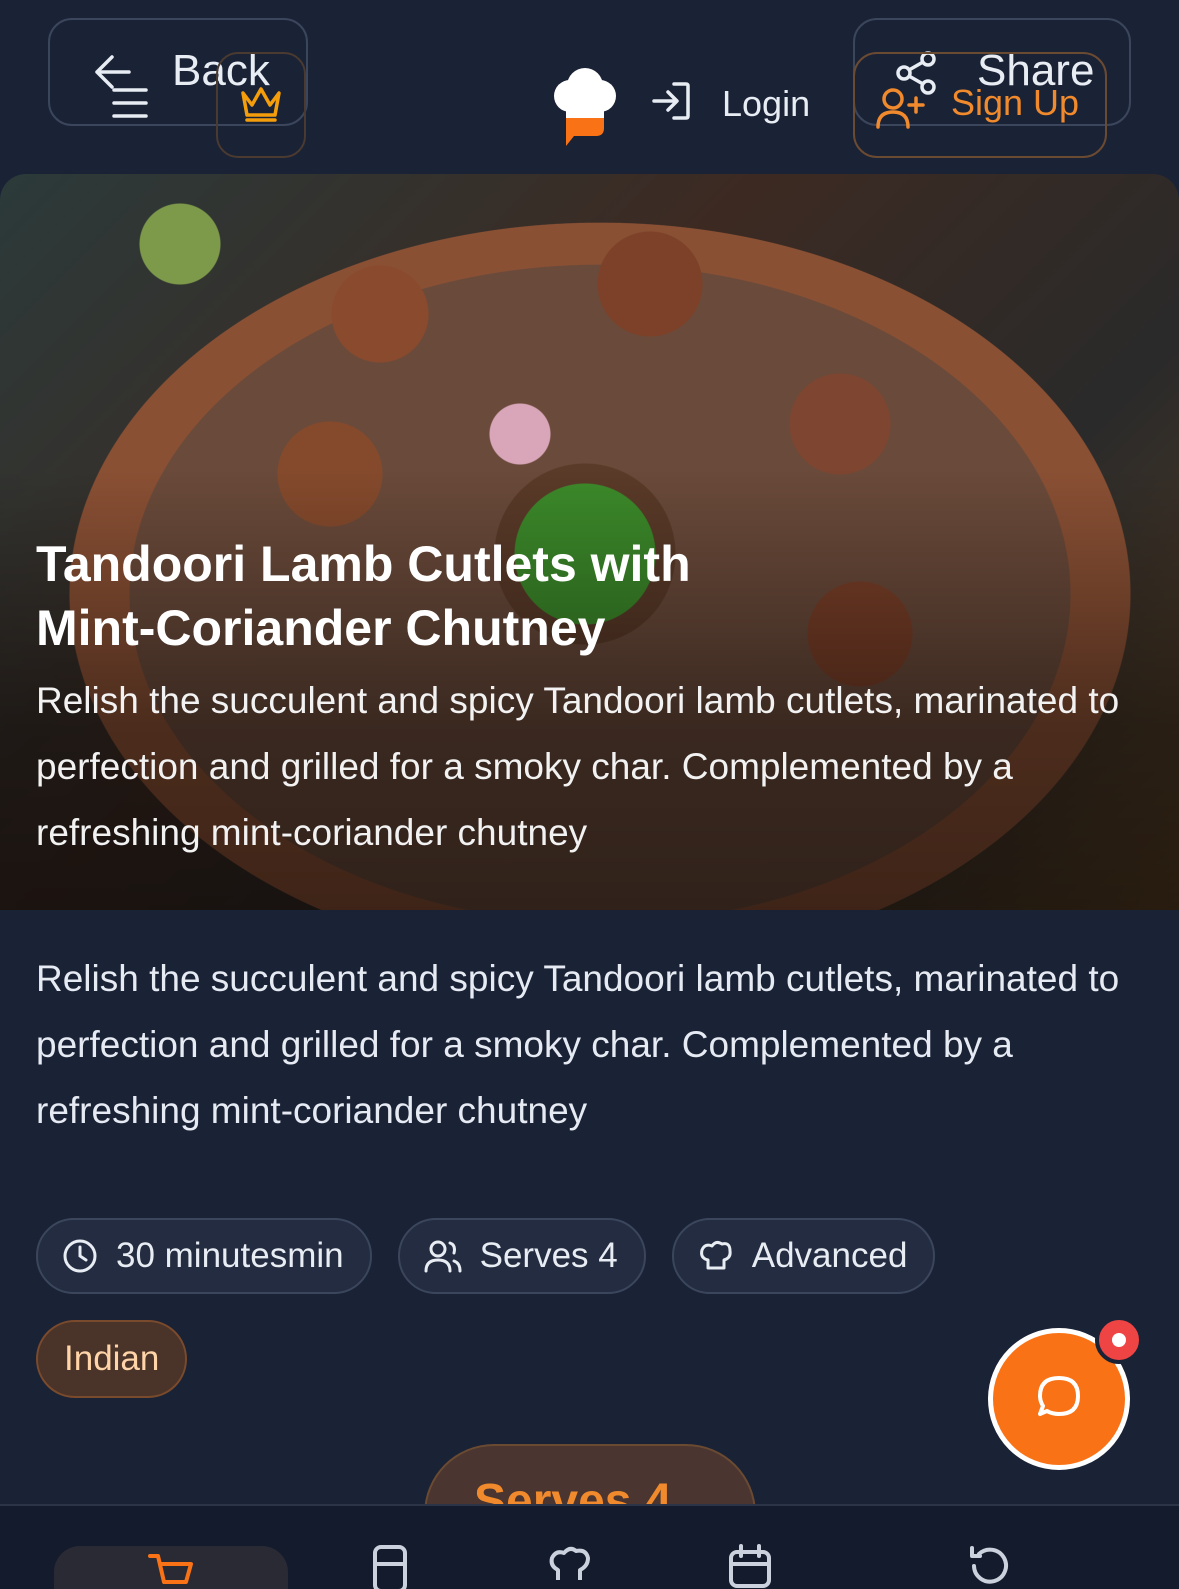 This screenshot has width=1179, height=1589. I want to click on nav-pantry, so click(390, 1566).